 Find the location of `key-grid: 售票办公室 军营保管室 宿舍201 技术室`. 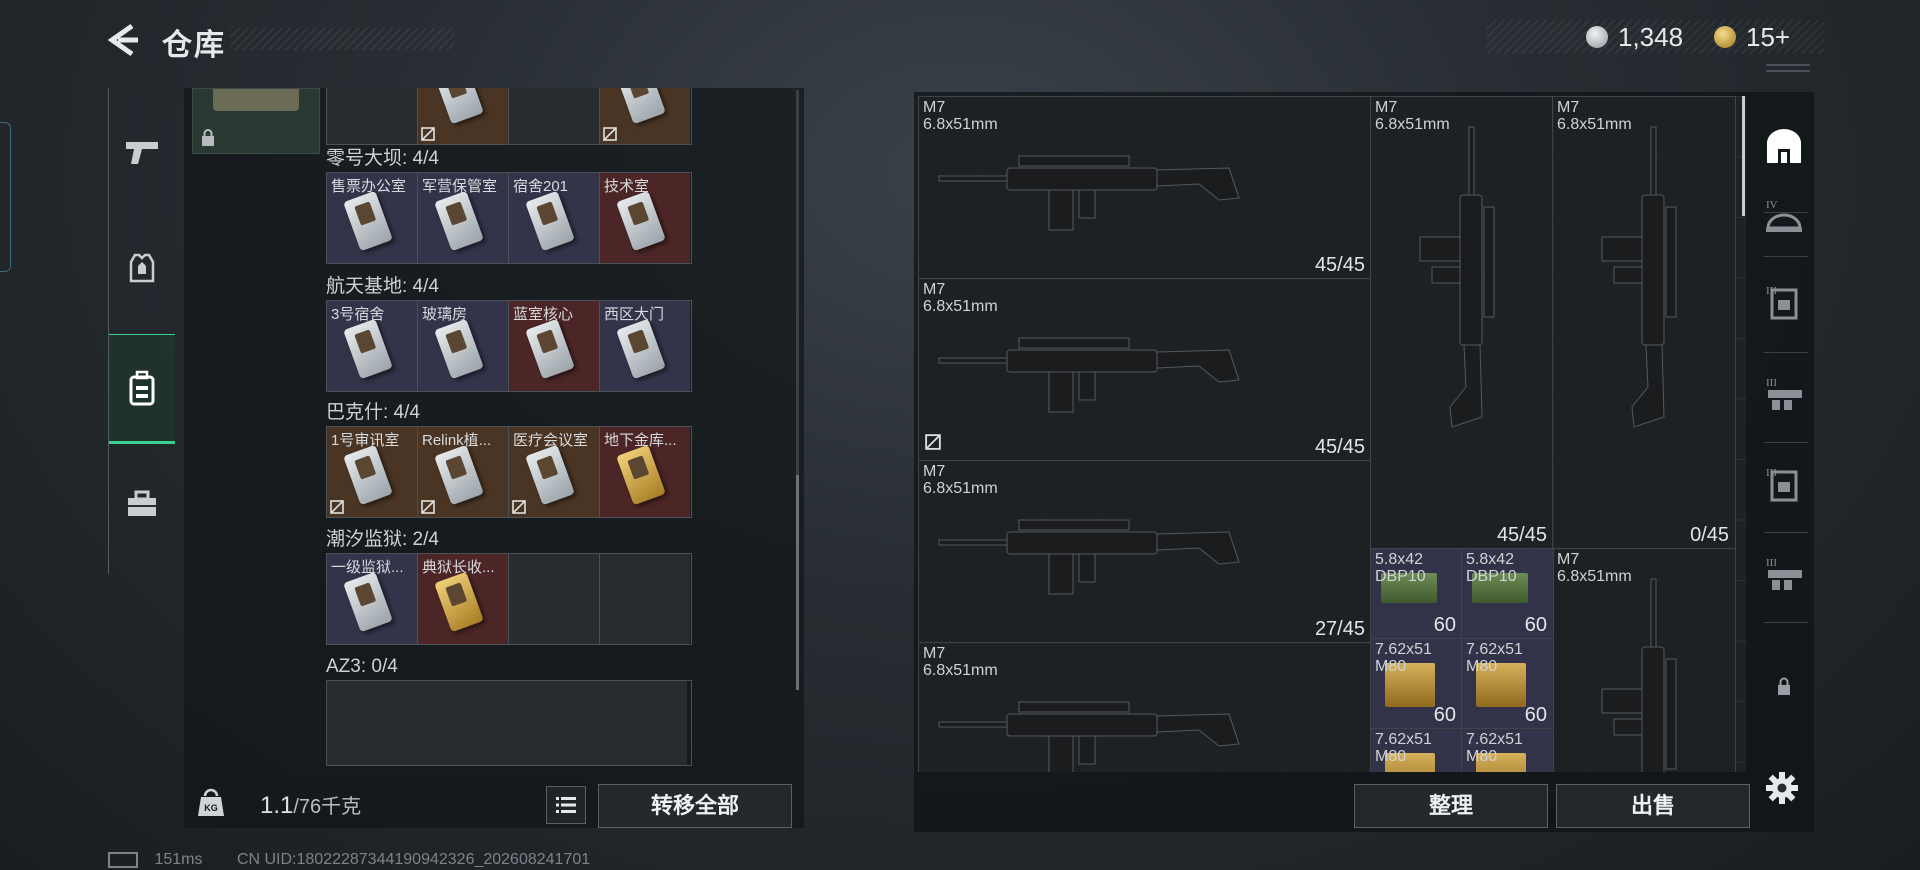

key-grid: 售票办公室 军营保管室 宿舍201 技术室 is located at coordinates (509, 218).